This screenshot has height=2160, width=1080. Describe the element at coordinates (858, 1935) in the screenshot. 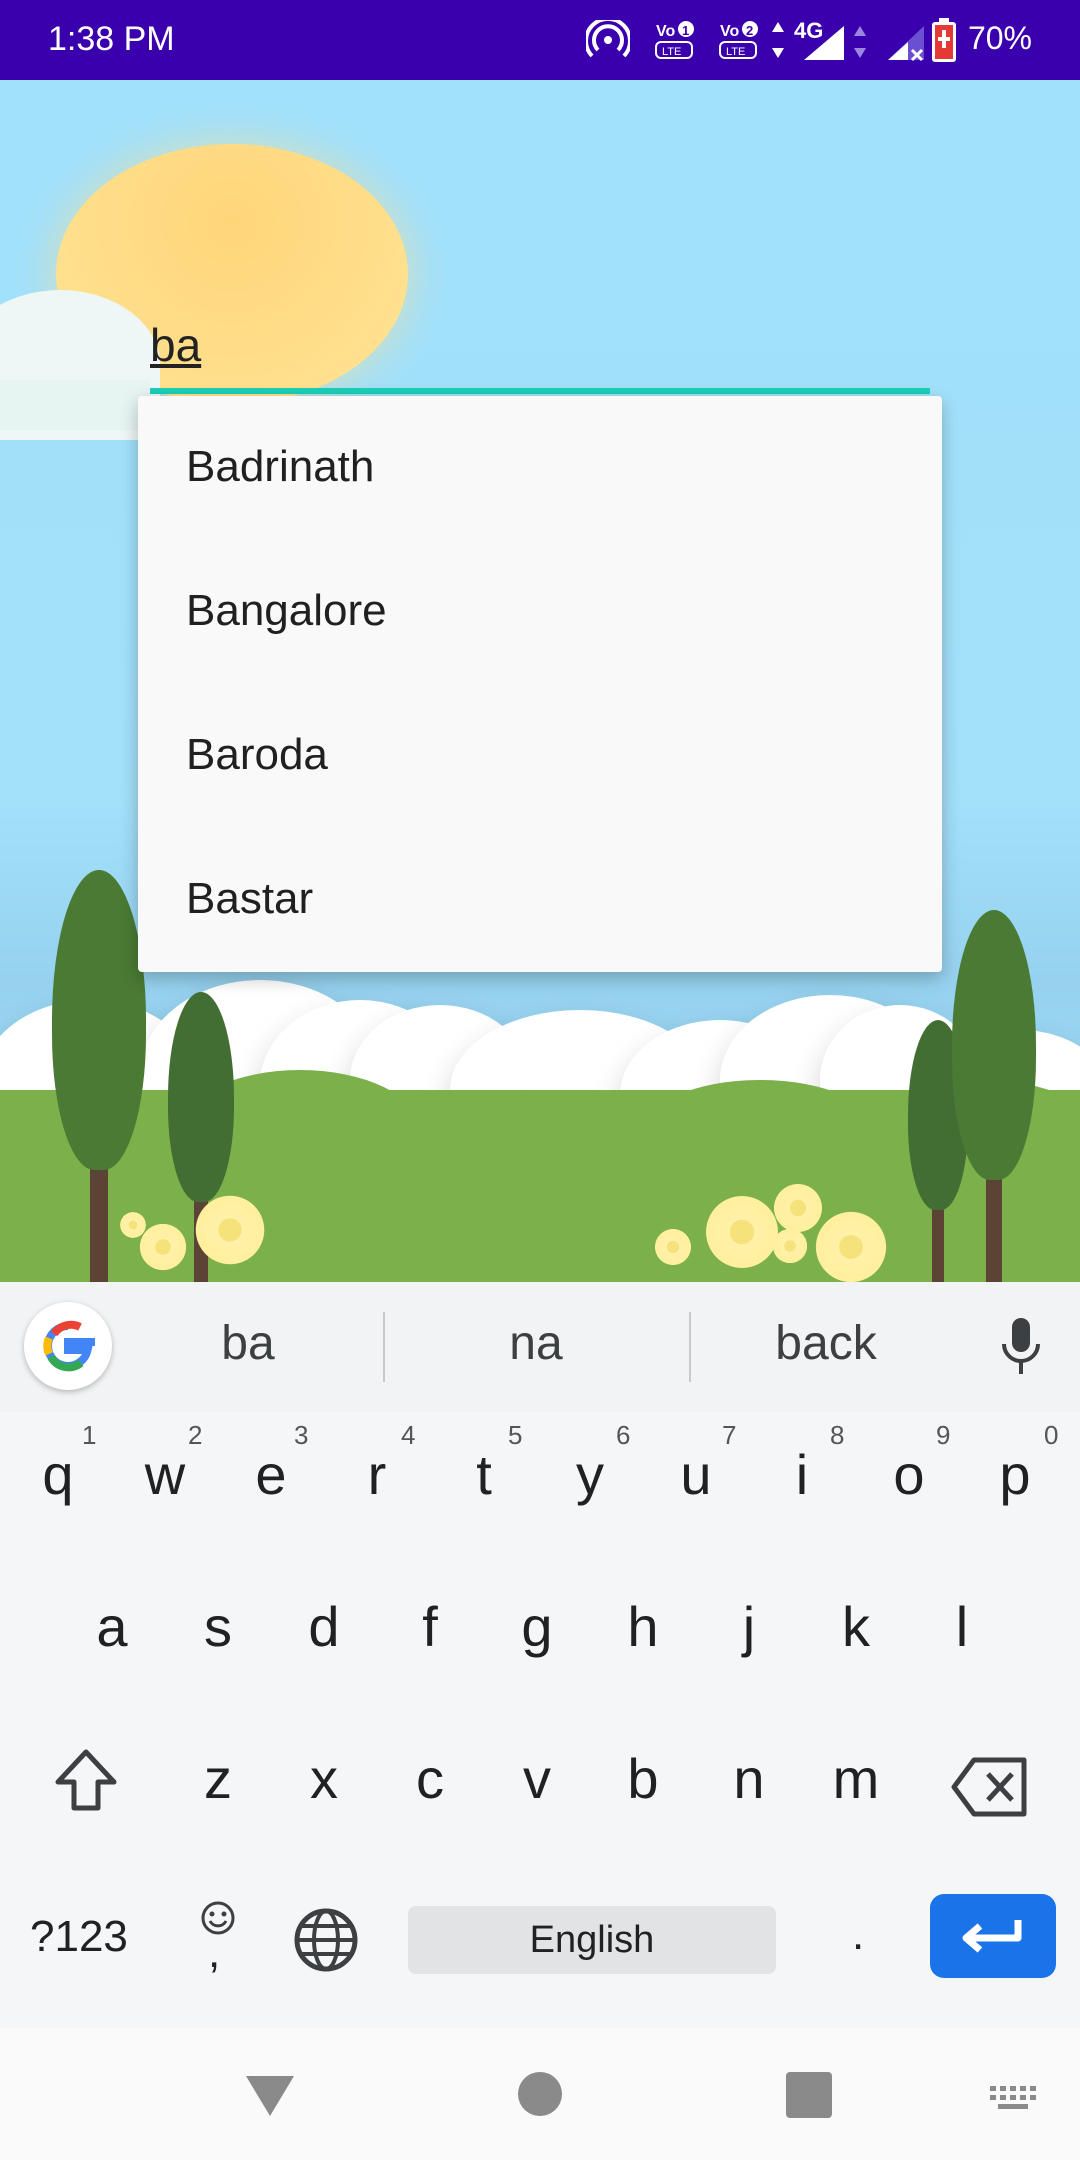

I see `period-key: .` at that location.